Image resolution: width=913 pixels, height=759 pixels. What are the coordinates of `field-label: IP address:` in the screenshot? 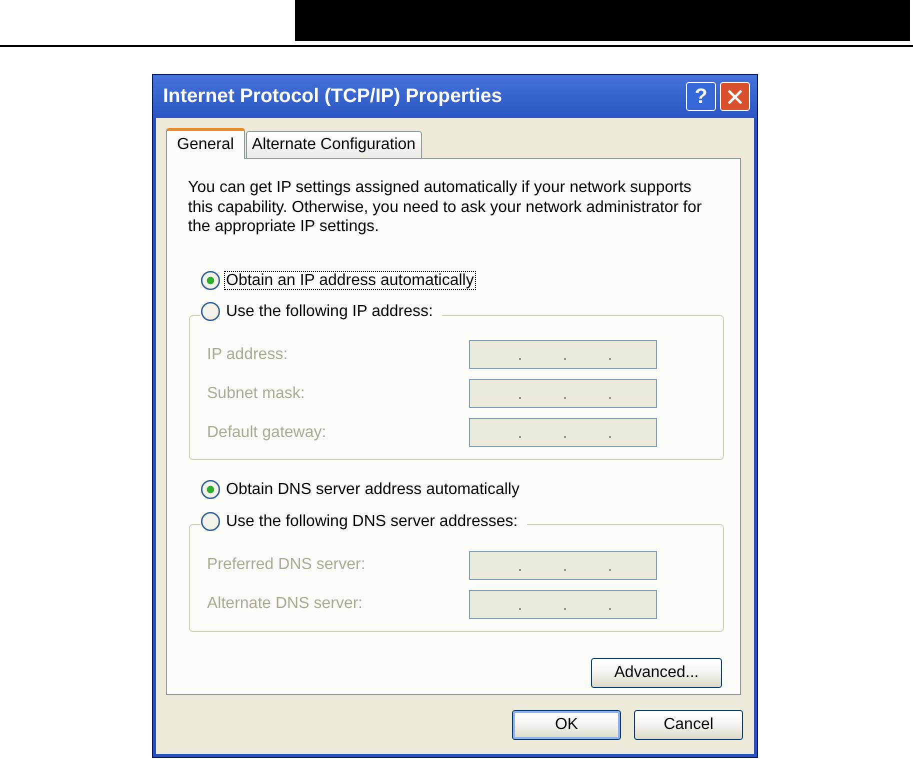 It's located at (248, 354).